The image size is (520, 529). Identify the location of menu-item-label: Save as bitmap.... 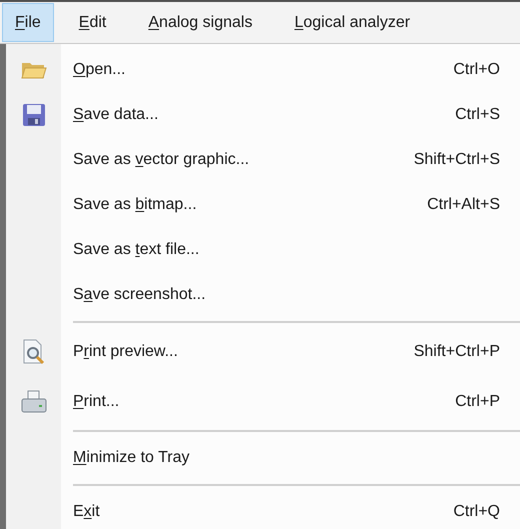
(135, 204).